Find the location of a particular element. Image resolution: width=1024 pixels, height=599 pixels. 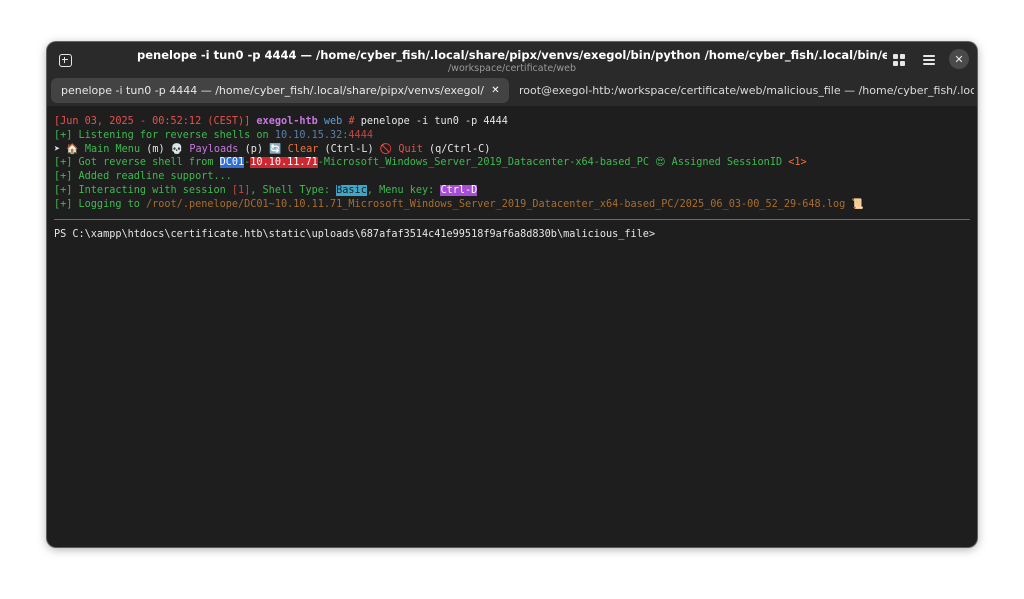

tab-close-icon: ✕ is located at coordinates (495, 90).